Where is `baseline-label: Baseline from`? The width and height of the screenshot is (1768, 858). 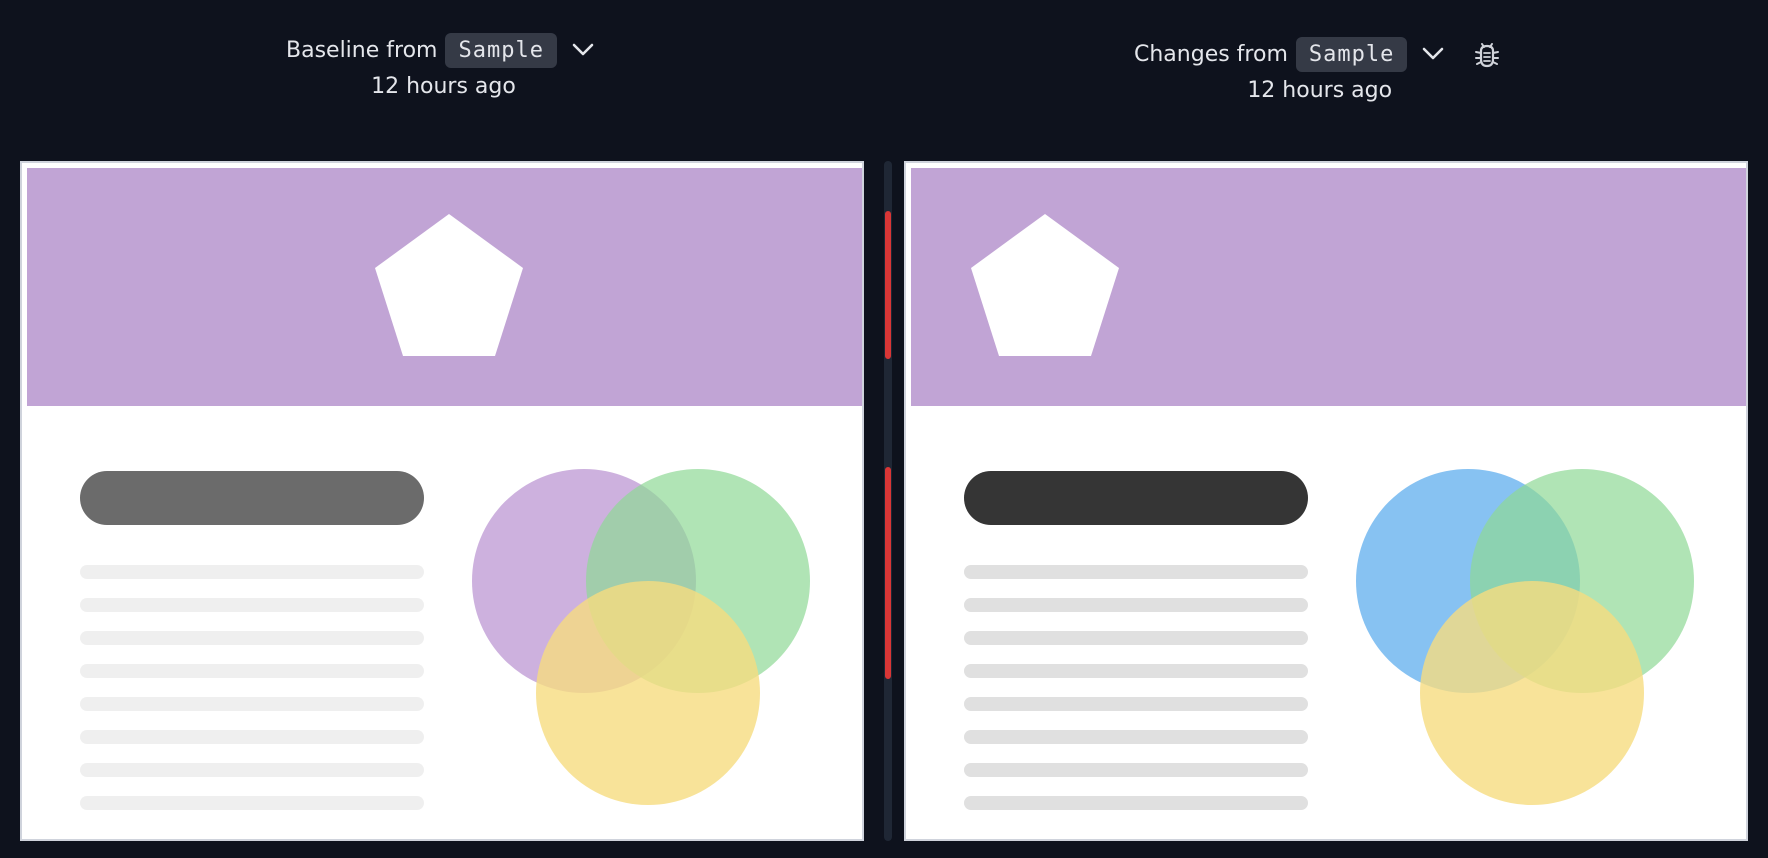 baseline-label: Baseline from is located at coordinates (362, 50).